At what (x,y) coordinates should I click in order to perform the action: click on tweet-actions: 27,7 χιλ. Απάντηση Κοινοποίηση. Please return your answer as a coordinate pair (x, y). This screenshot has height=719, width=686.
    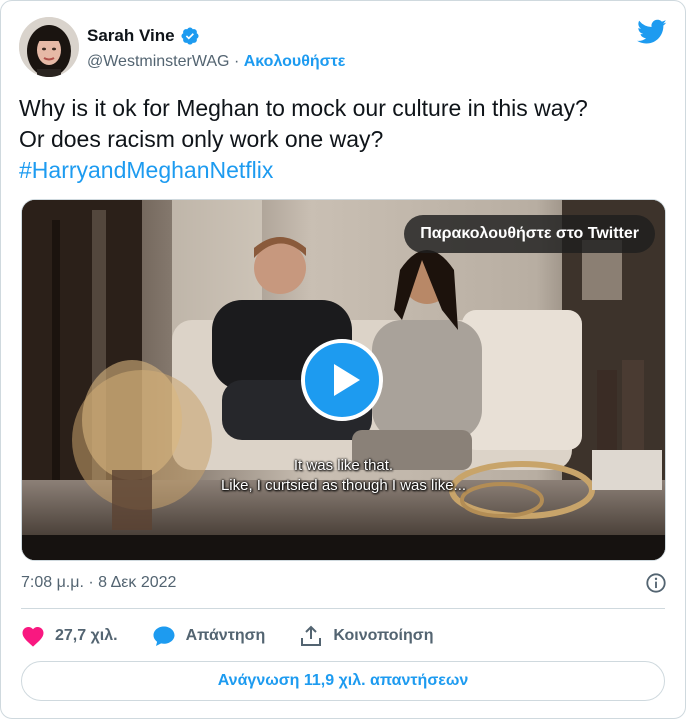
    Looking at the image, I should click on (343, 636).